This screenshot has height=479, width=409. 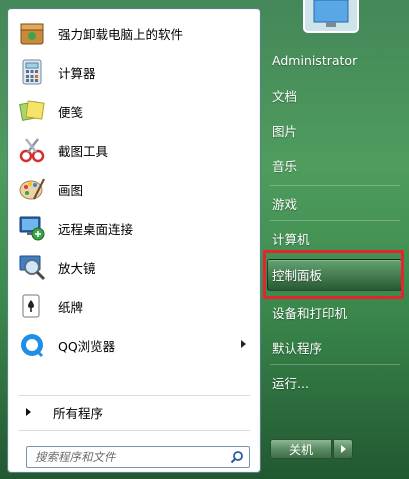 I want to click on program-item-calculator: 计算器, so click(x=134, y=72).